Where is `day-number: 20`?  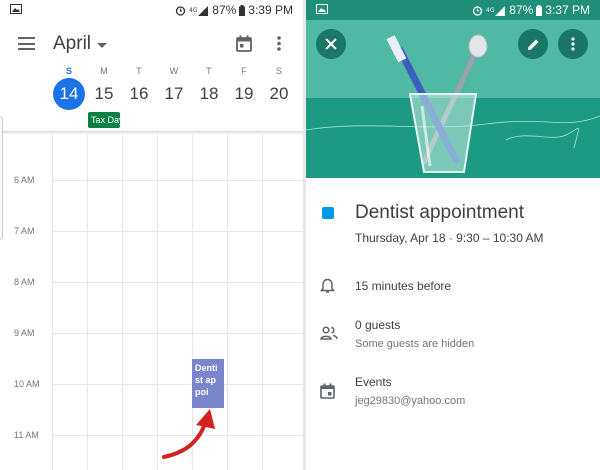
day-number: 20 is located at coordinates (279, 94).